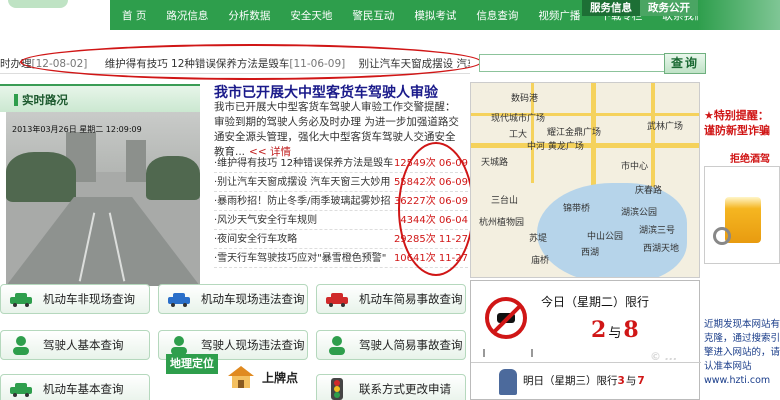 This screenshot has width=780, height=400. I want to click on news-count: 12549次 06-09, so click(430, 163).